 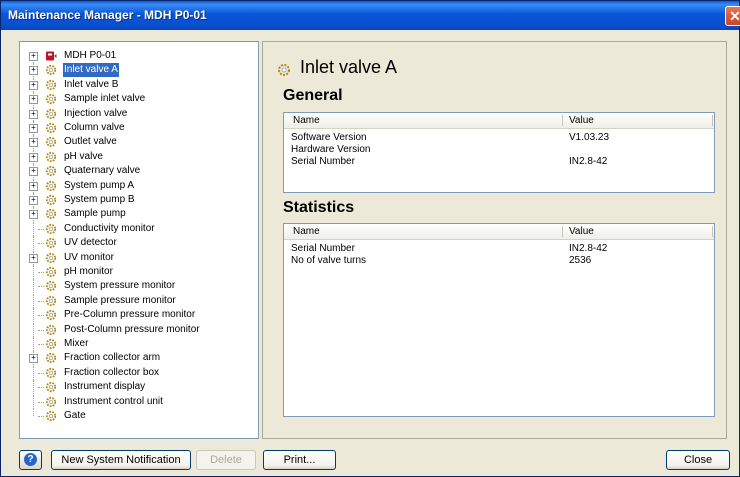 I want to click on cell-value: V1.03.23, so click(x=589, y=137).